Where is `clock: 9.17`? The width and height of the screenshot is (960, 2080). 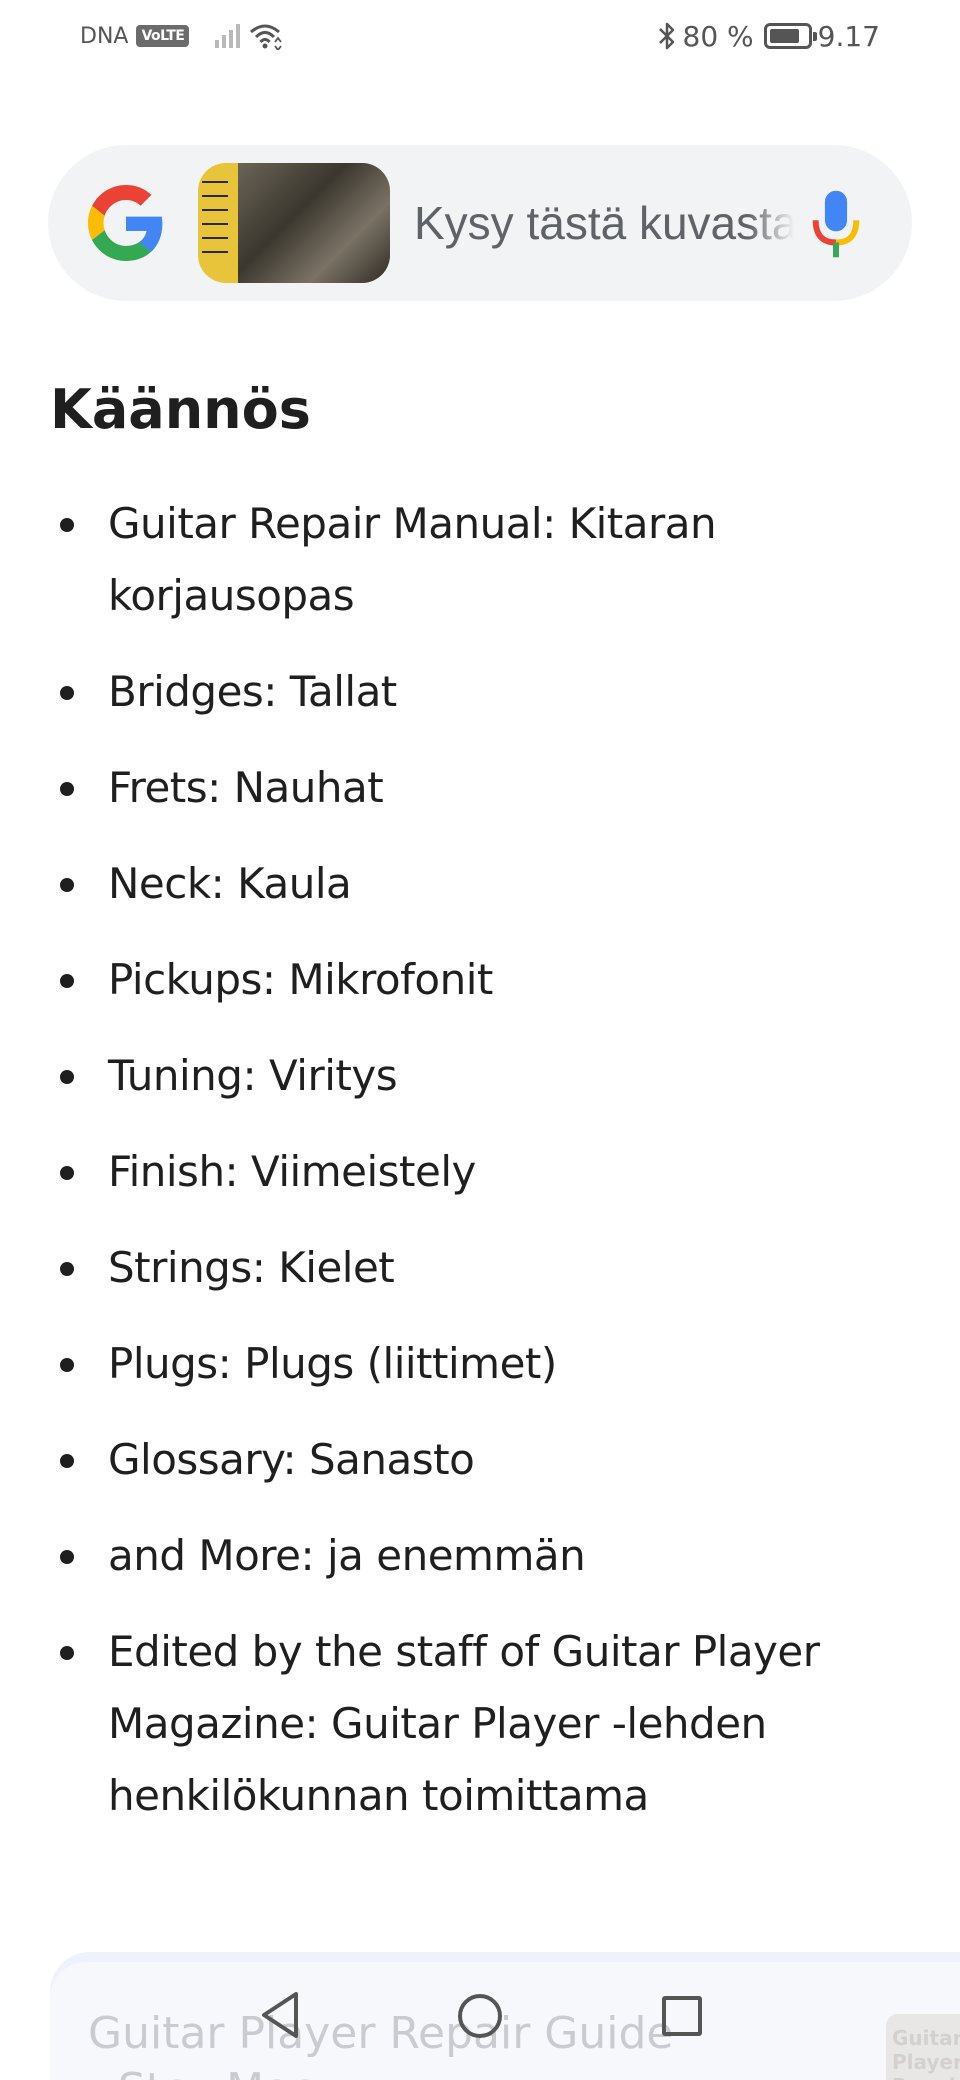
clock: 9.17 is located at coordinates (848, 36).